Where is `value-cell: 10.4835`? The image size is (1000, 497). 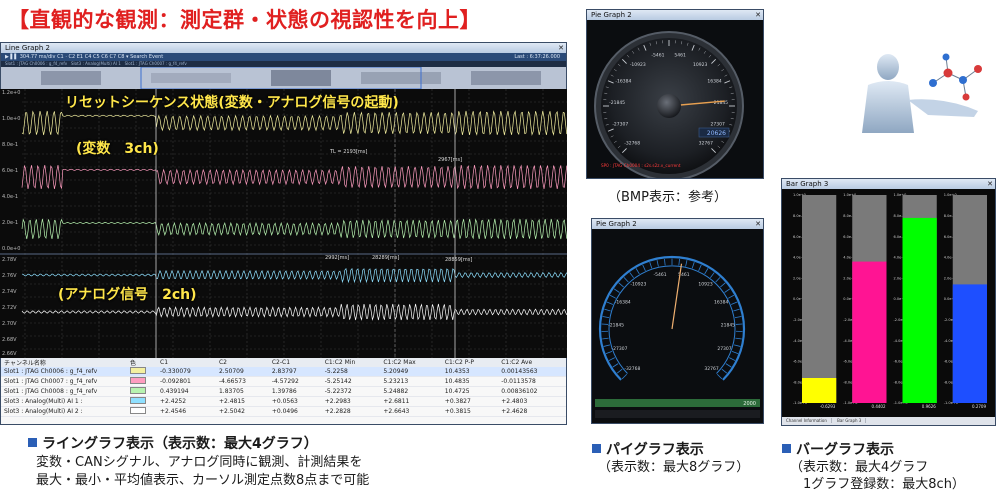
value-cell: 10.4835 is located at coordinates (470, 381).